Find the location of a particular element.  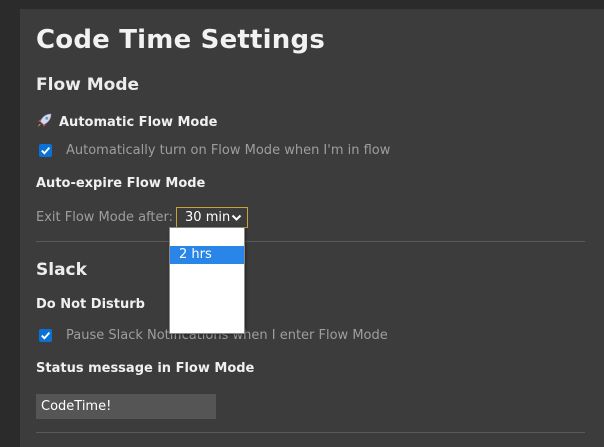

automatic-flow-mode-label: Automatic Flow Mode is located at coordinates (126, 122).